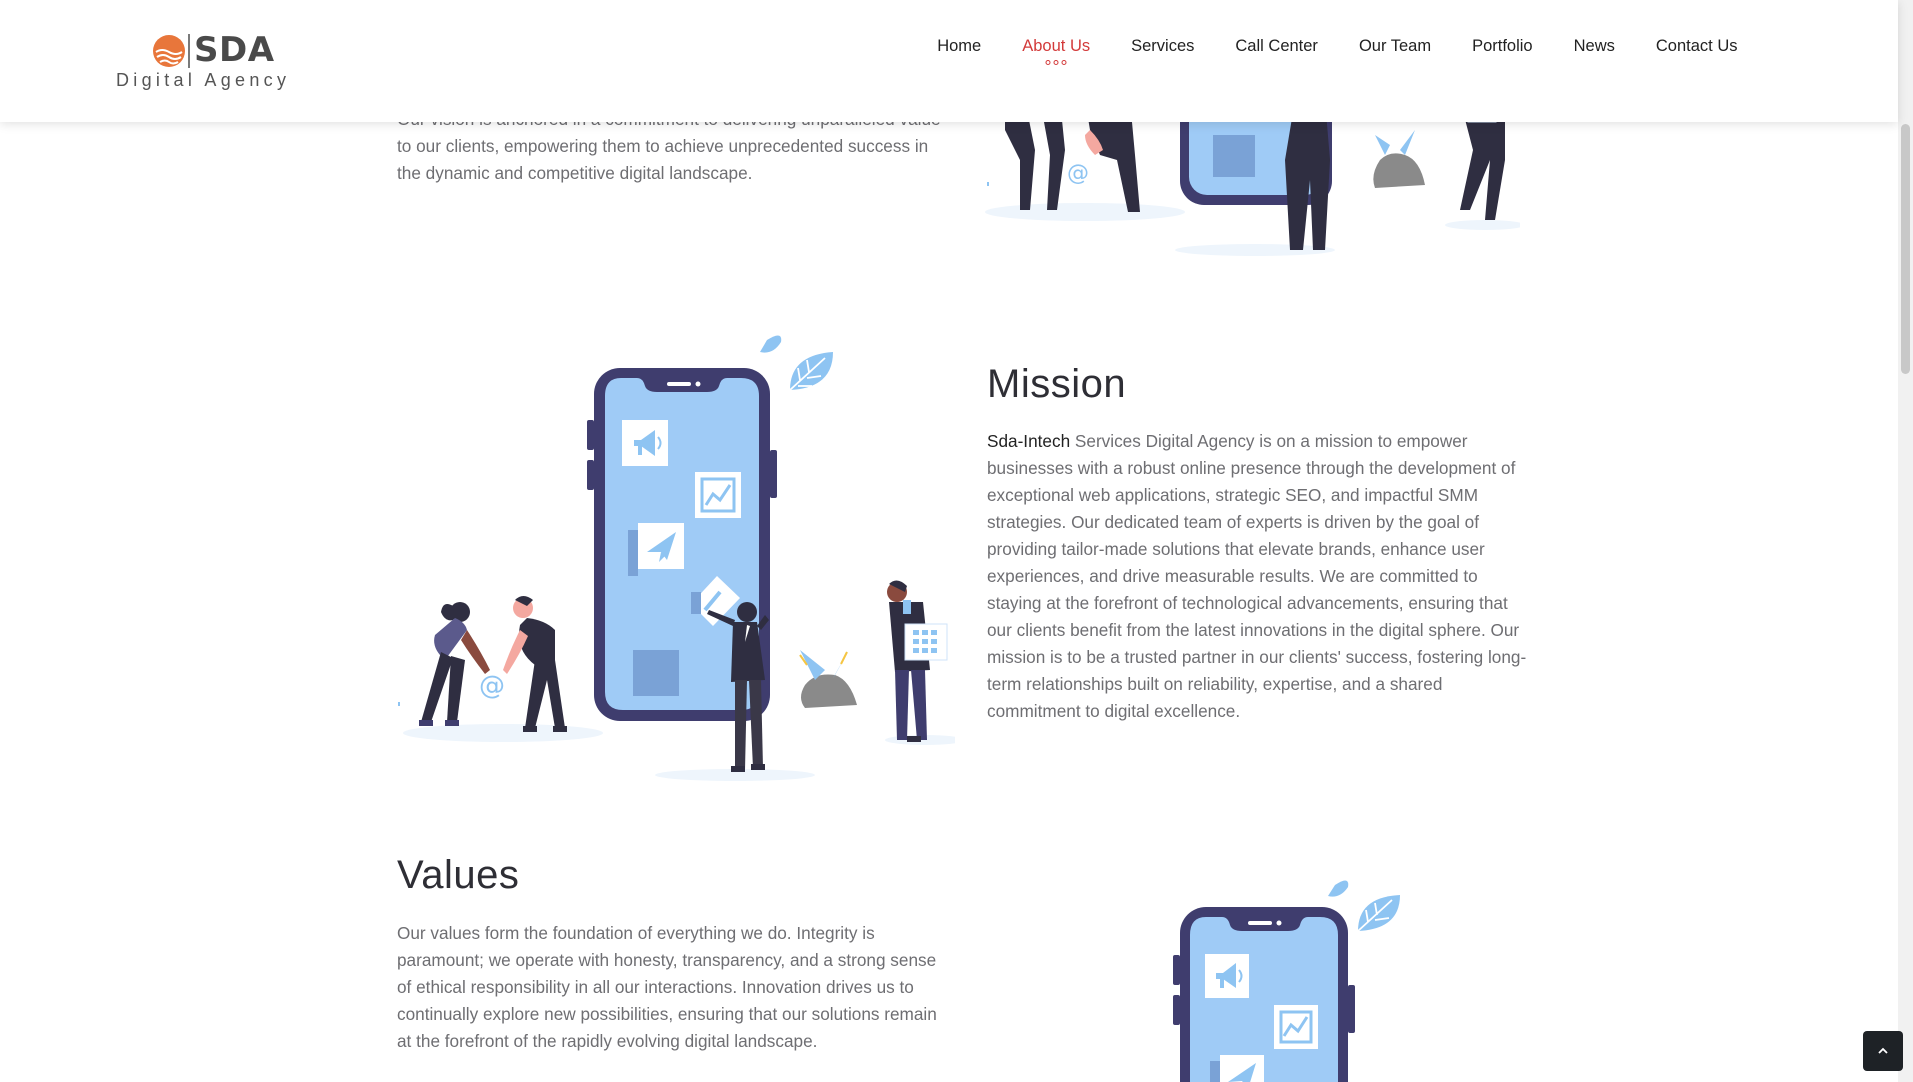 This screenshot has height=1082, width=1913. Describe the element at coordinates (203, 80) in the screenshot. I see `logo-tagline: Digital Agency` at that location.